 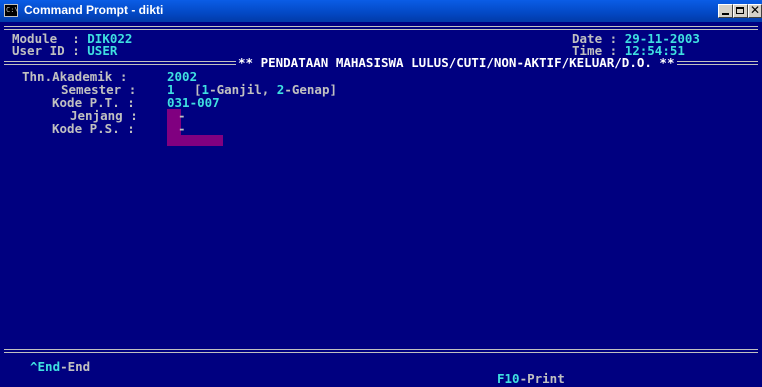 I want to click on cmd-icon: C:\, so click(x=11, y=10).